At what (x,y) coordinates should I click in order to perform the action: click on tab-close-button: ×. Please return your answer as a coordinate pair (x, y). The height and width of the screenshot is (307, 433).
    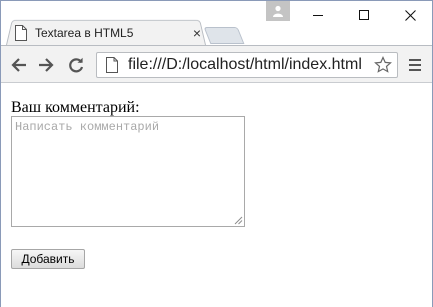
    Looking at the image, I should click on (197, 33).